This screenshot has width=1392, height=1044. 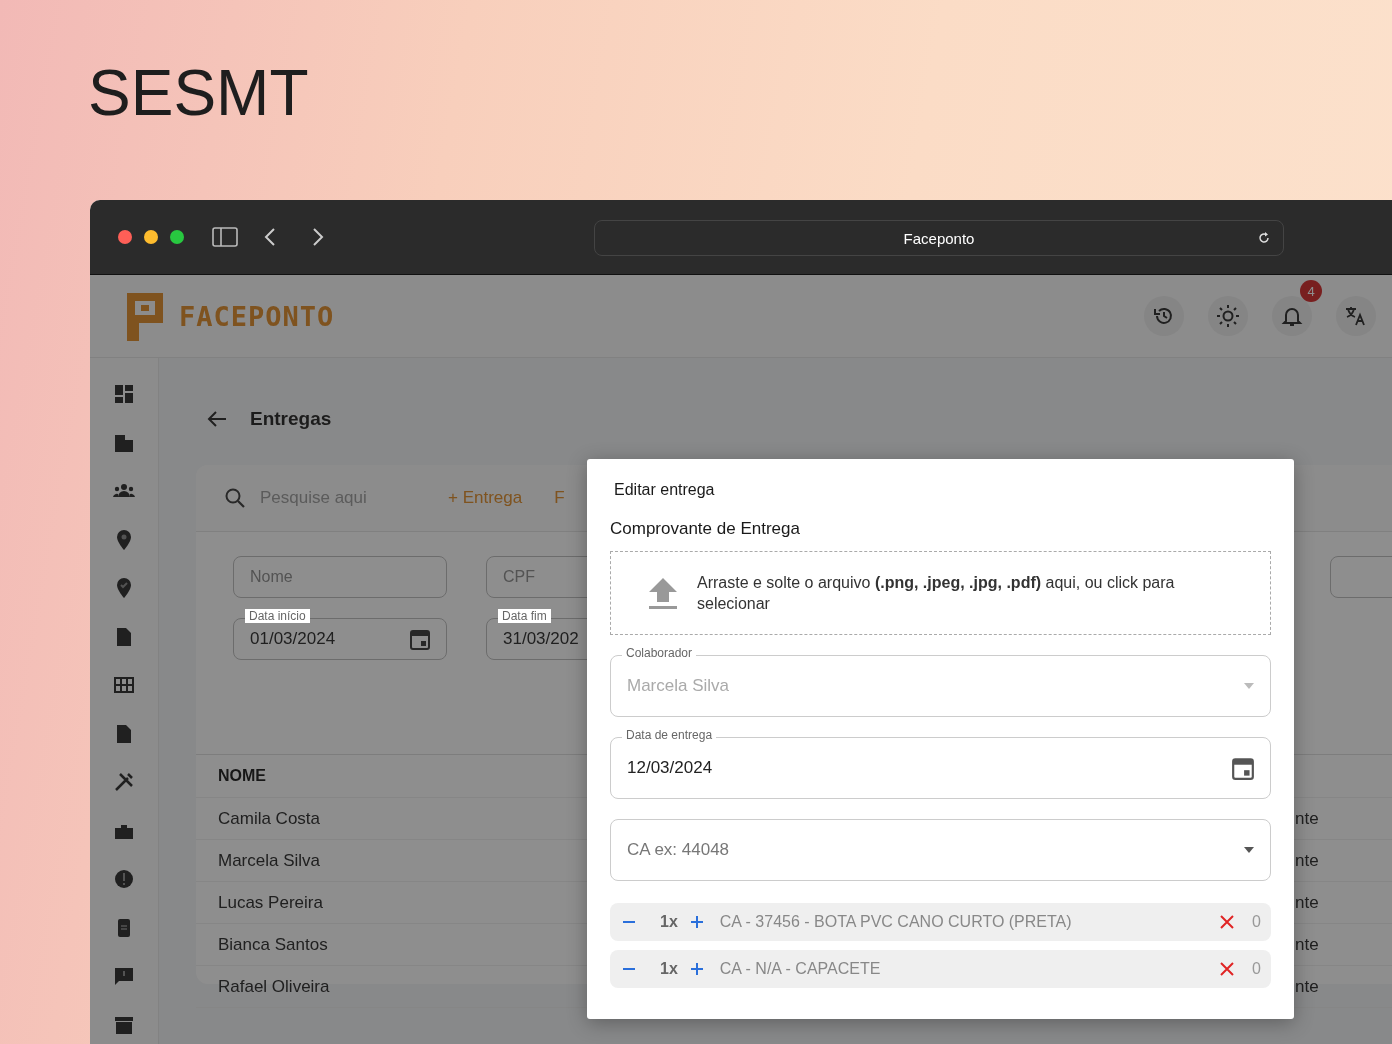 What do you see at coordinates (124, 782) in the screenshot?
I see `tools-icon` at bounding box center [124, 782].